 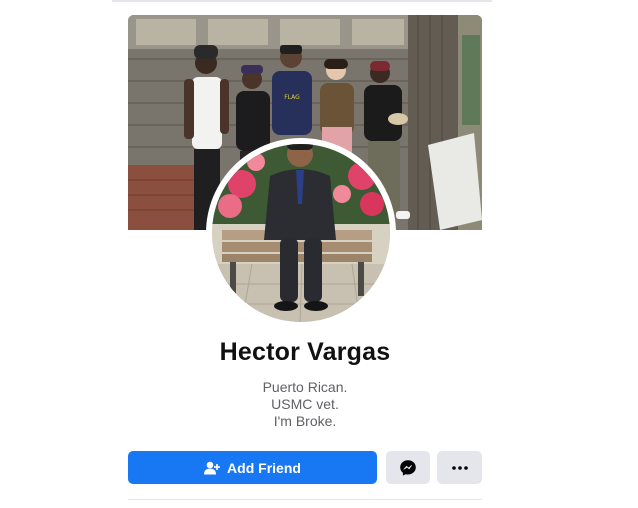 I want to click on add-friend-button: Add Friend, so click(x=252, y=467).